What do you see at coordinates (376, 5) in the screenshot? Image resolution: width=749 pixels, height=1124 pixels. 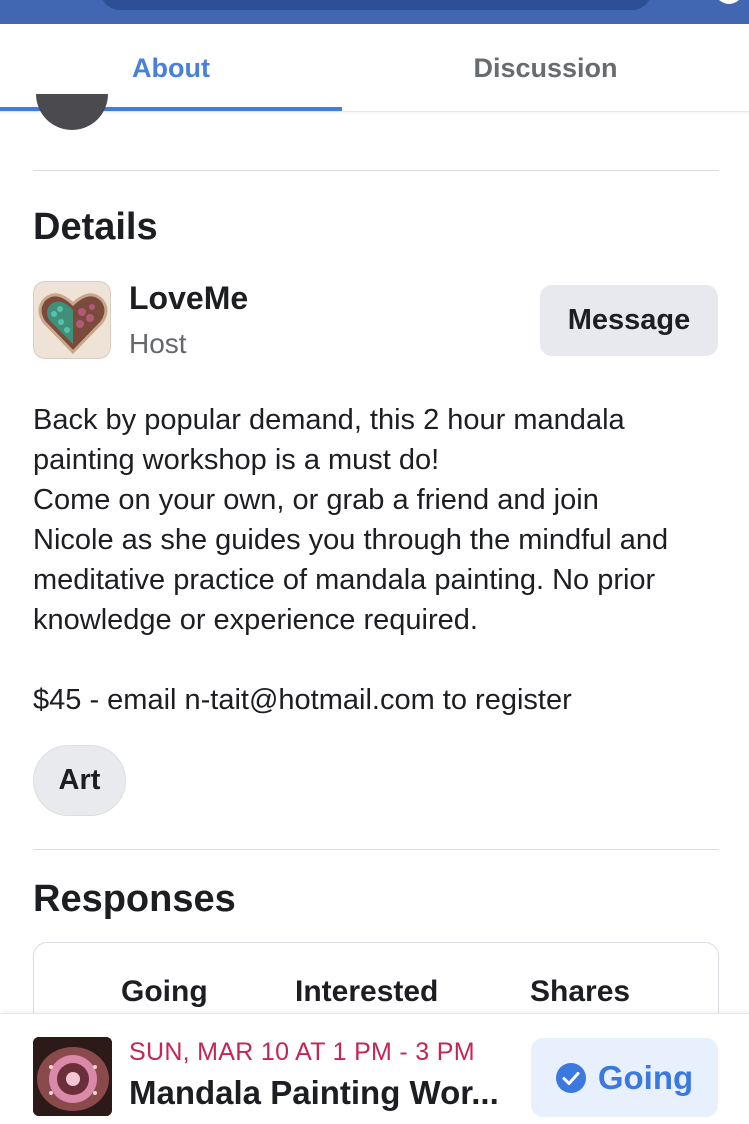 I see `search-bar` at bounding box center [376, 5].